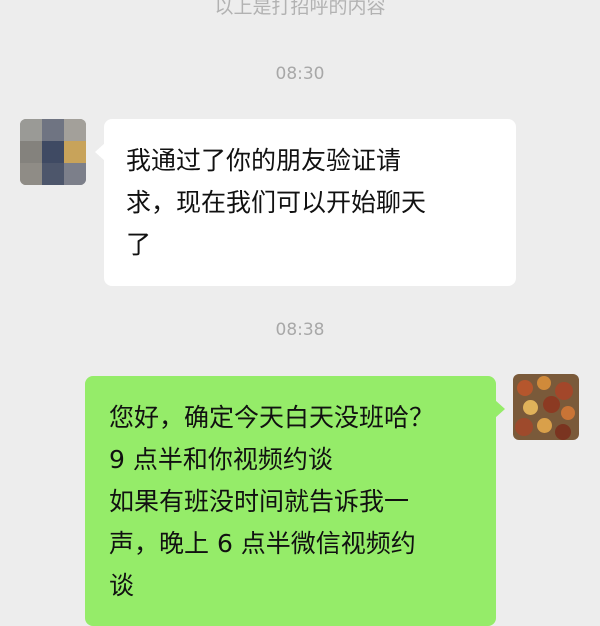 Image resolution: width=600 pixels, height=626 pixels. Describe the element at coordinates (259, 501) in the screenshot. I see `message-text-line: 如果有班没时间就告诉我一` at that location.